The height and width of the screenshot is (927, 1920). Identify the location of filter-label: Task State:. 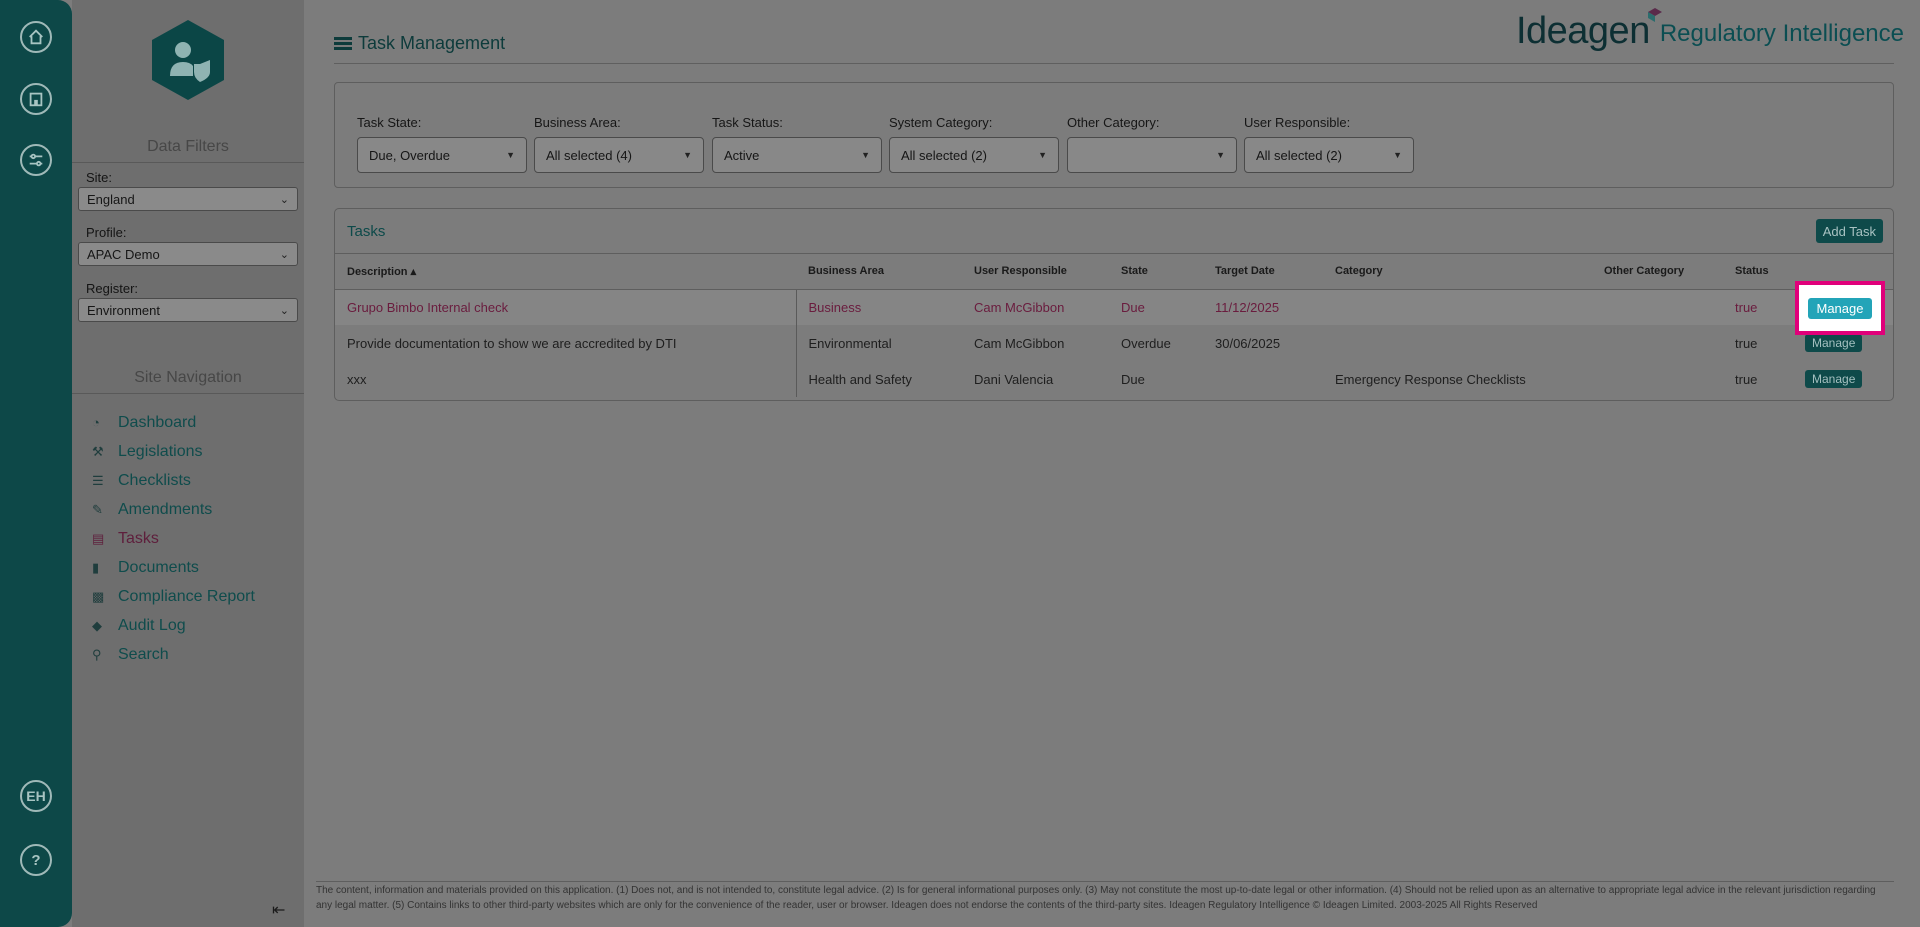
(389, 122).